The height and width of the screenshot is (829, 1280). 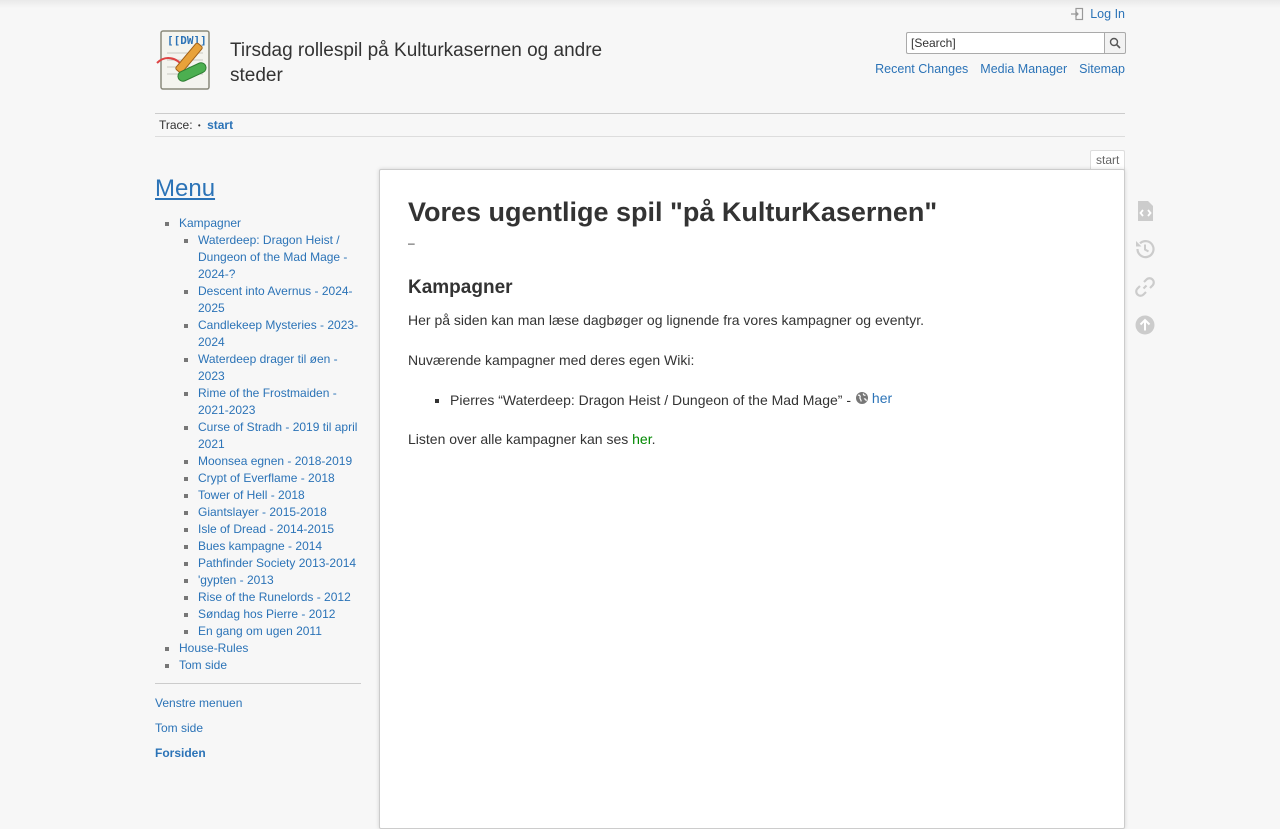 I want to click on list-item: Descent into Avernus - 2024-2025, so click(x=279, y=300).